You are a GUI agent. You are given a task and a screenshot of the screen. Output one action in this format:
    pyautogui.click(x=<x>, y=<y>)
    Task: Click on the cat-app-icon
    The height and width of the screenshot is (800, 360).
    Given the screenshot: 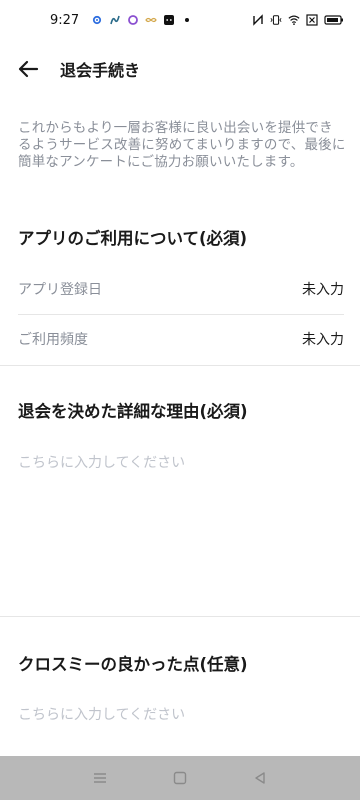 What is the action you would take?
    pyautogui.click(x=169, y=20)
    